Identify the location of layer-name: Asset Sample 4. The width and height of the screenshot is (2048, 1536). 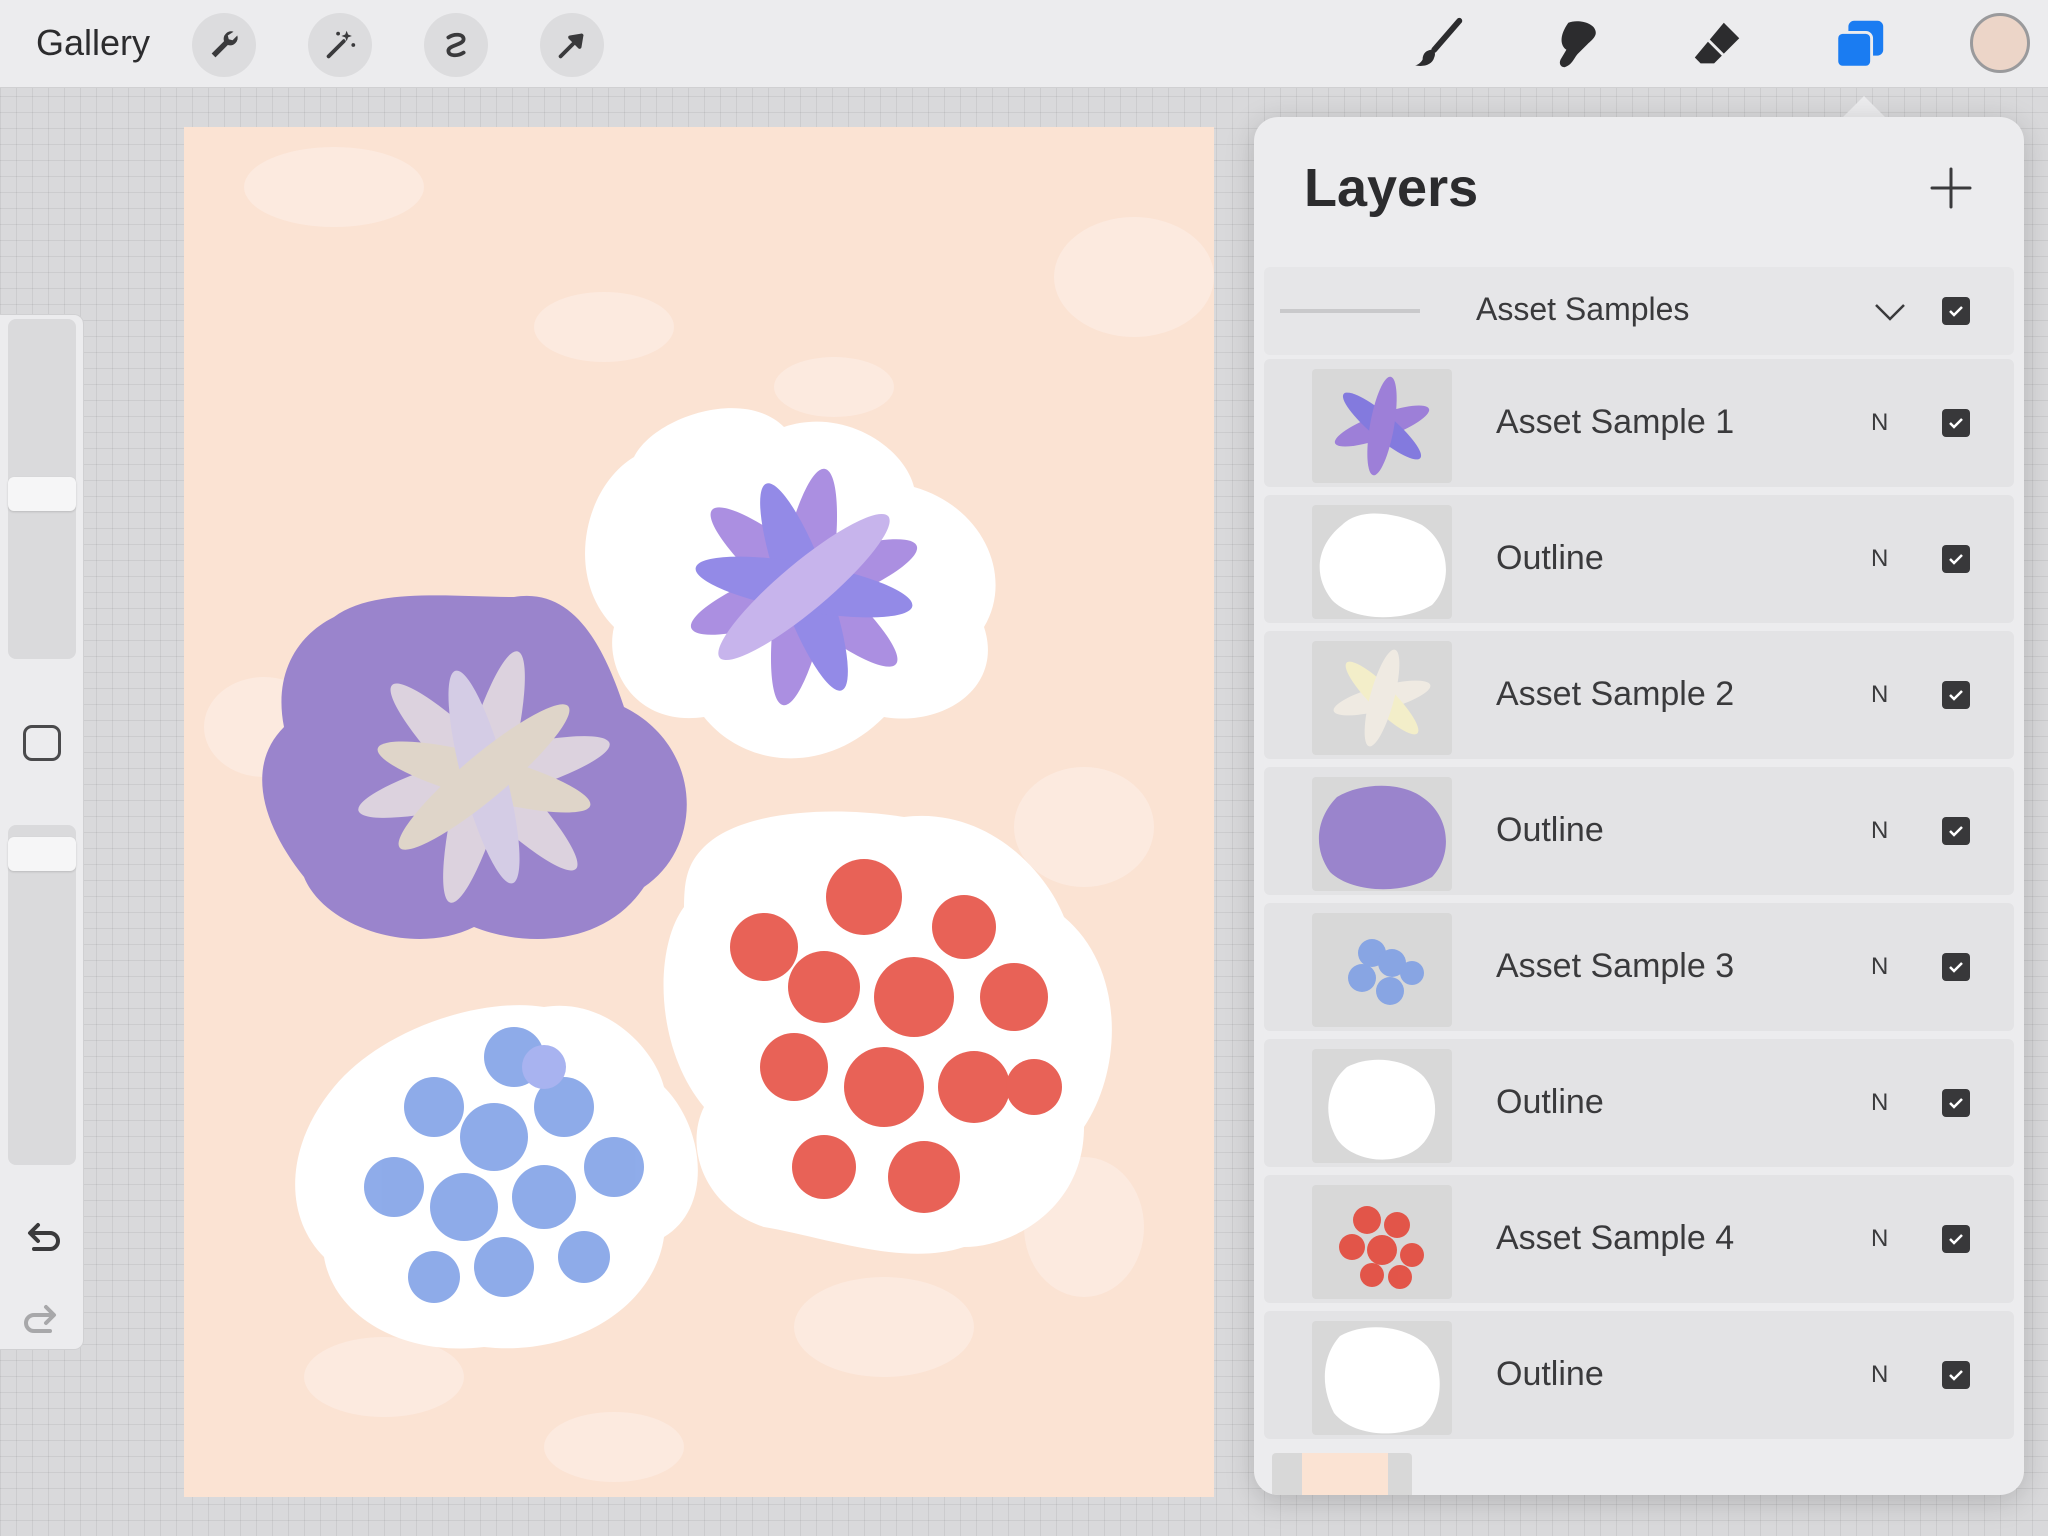
(1615, 1238).